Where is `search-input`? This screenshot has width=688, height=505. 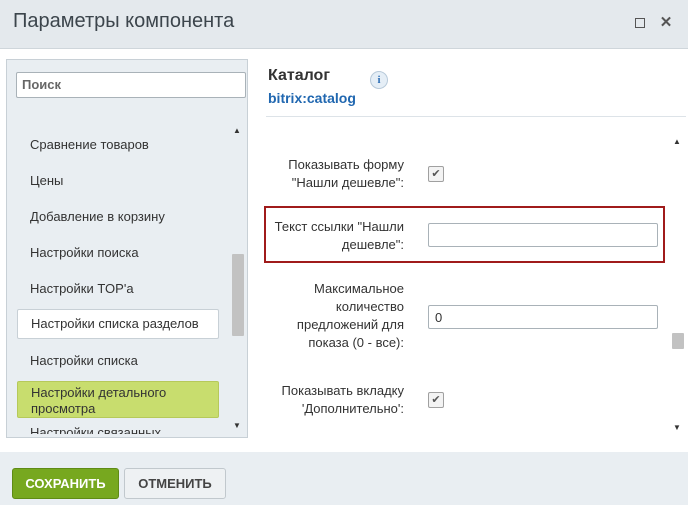 search-input is located at coordinates (131, 84).